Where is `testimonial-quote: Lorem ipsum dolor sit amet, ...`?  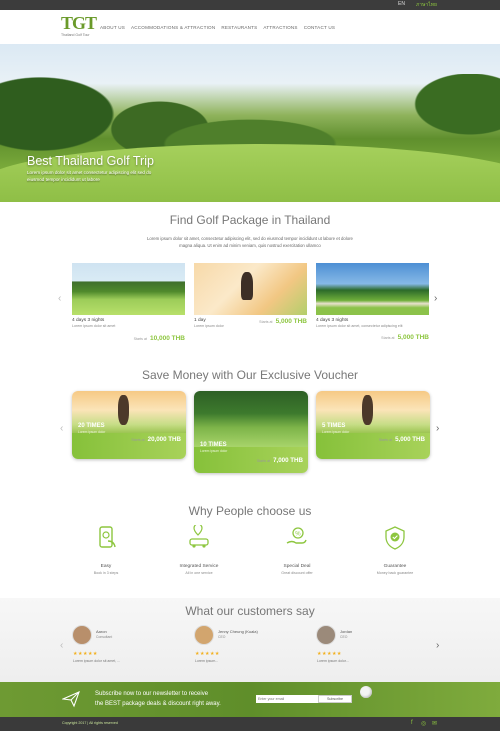
testimonial-quote: Lorem ipsum dolor sit amet, ... is located at coordinates (97, 661).